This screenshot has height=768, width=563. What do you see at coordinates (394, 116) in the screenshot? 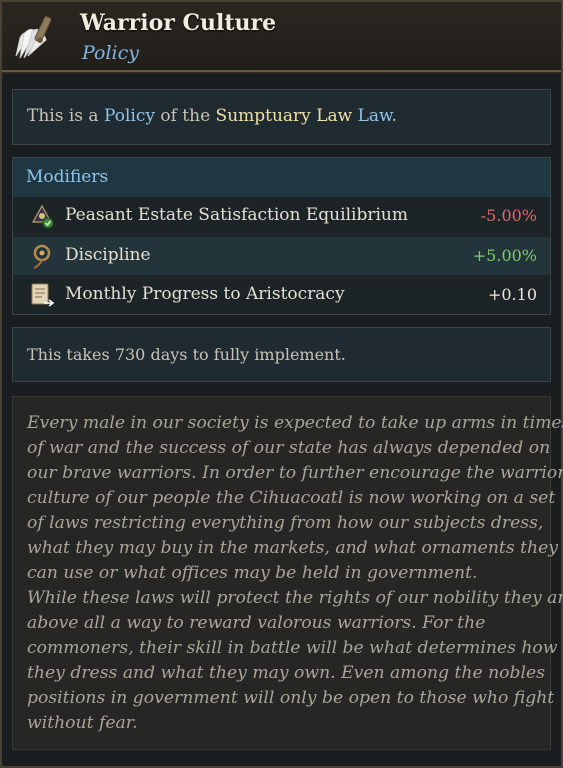
I see `description-suffix: .` at bounding box center [394, 116].